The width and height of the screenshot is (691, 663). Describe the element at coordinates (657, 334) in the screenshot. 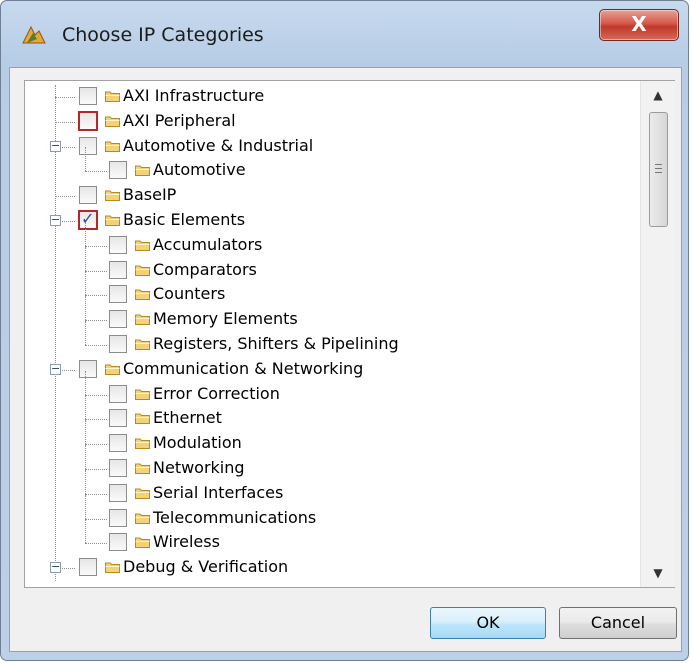

I see `vertical-scrollbar: ▲ ▼` at that location.